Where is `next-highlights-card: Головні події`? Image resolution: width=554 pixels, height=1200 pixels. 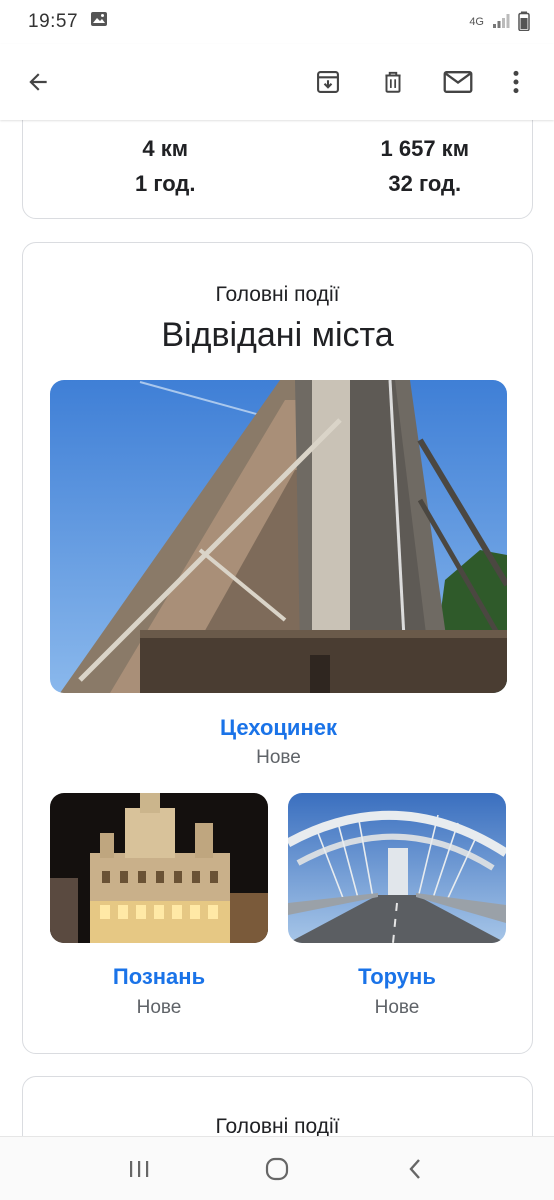 next-highlights-card: Головні події is located at coordinates (277, 1106).